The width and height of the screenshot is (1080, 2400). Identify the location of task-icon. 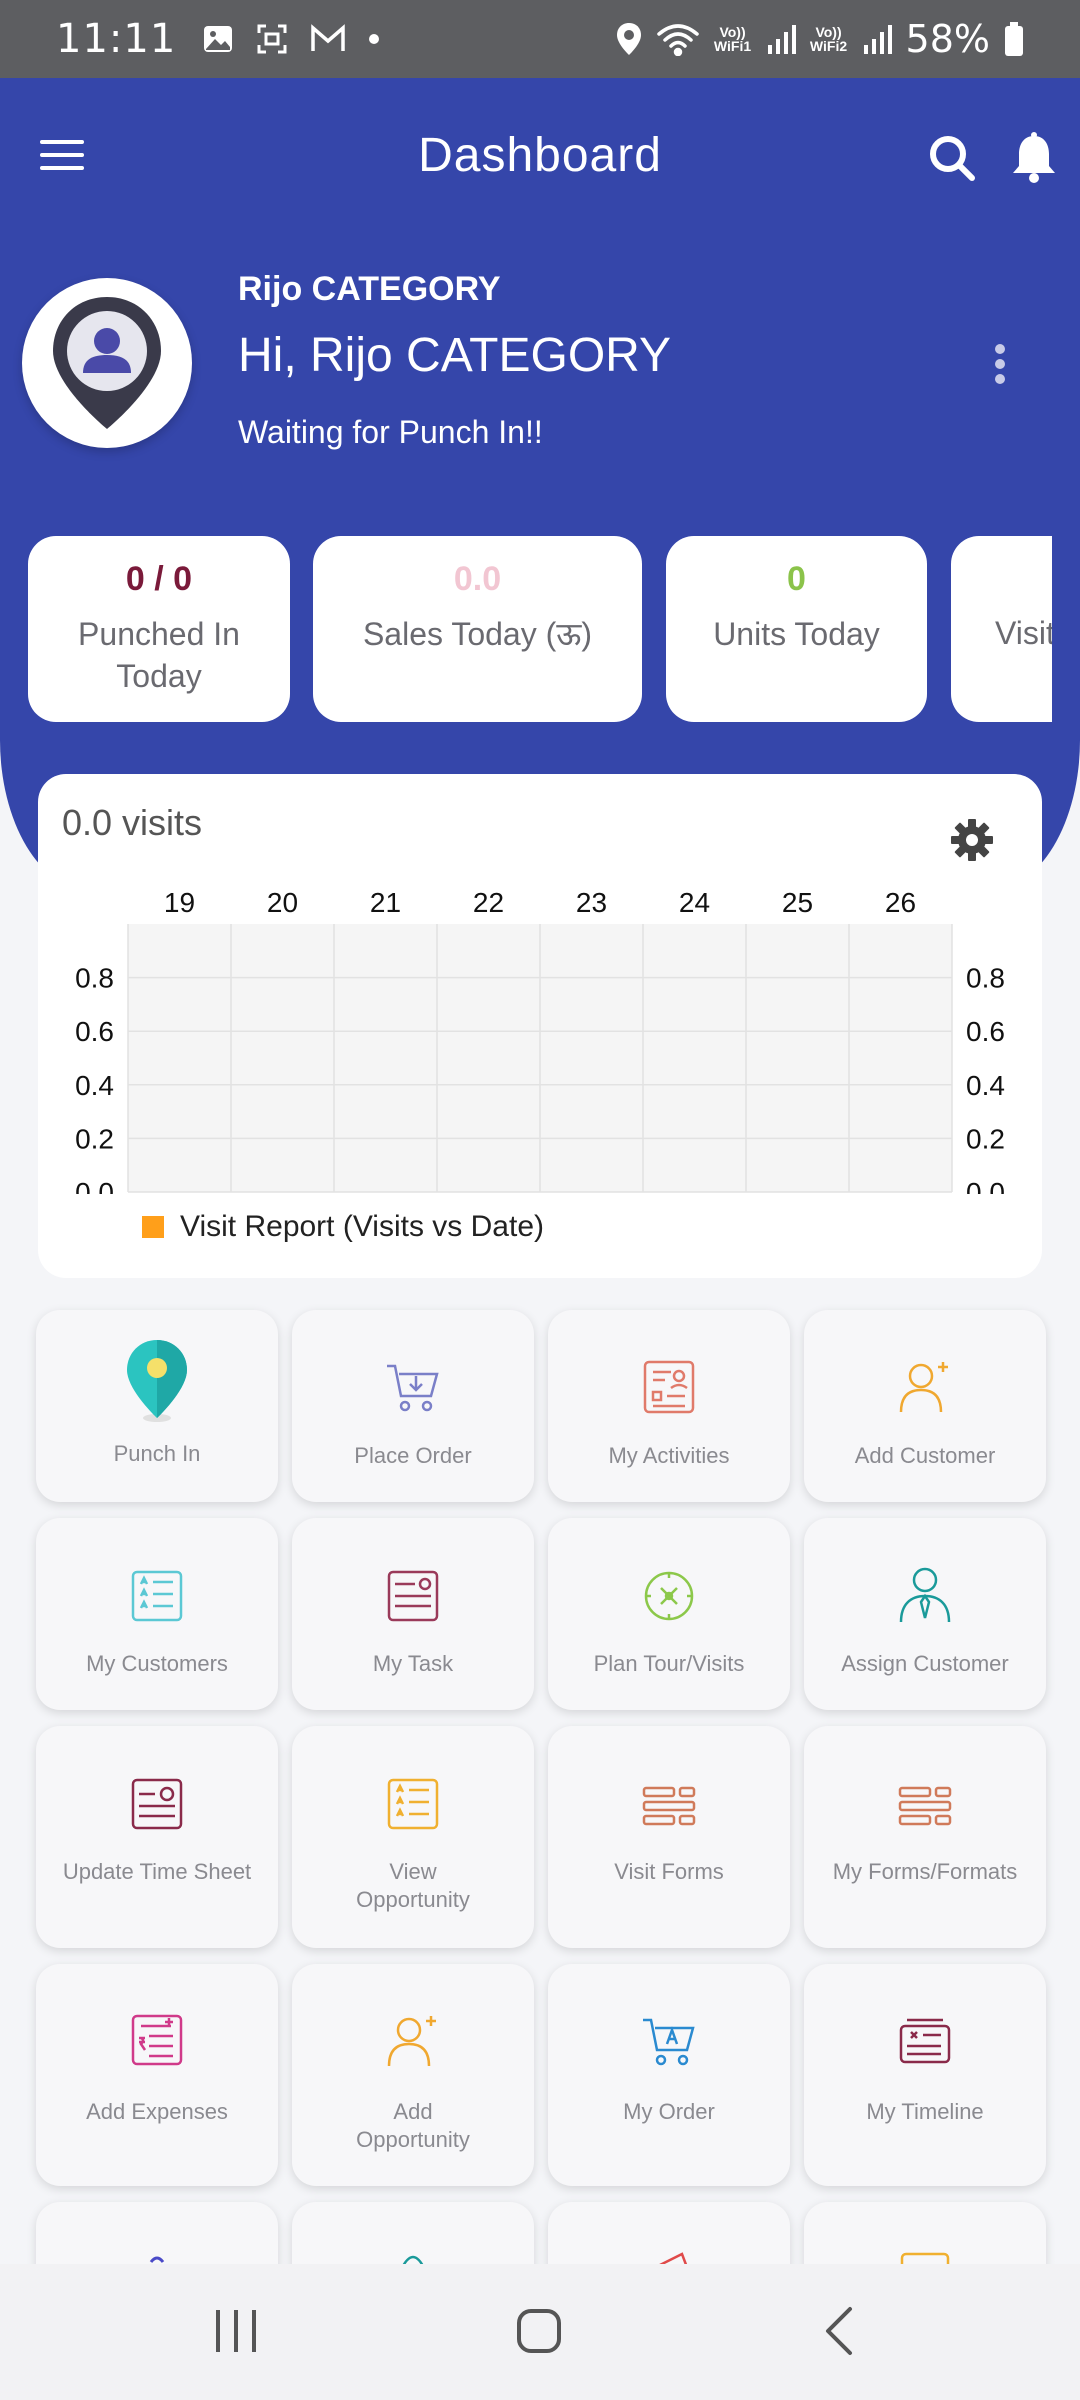
(413, 1596).